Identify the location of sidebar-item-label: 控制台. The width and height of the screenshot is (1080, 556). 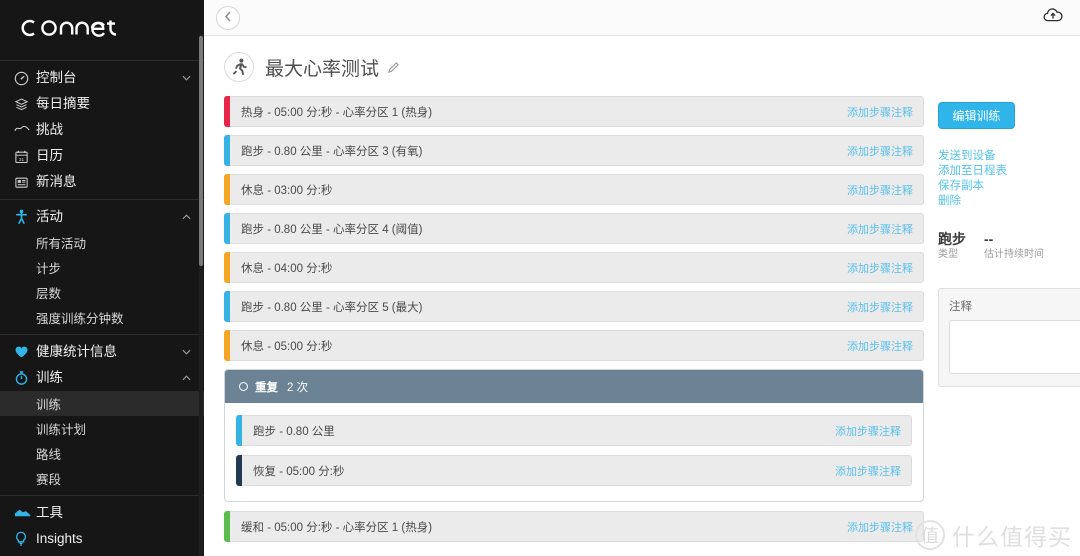
(56, 78).